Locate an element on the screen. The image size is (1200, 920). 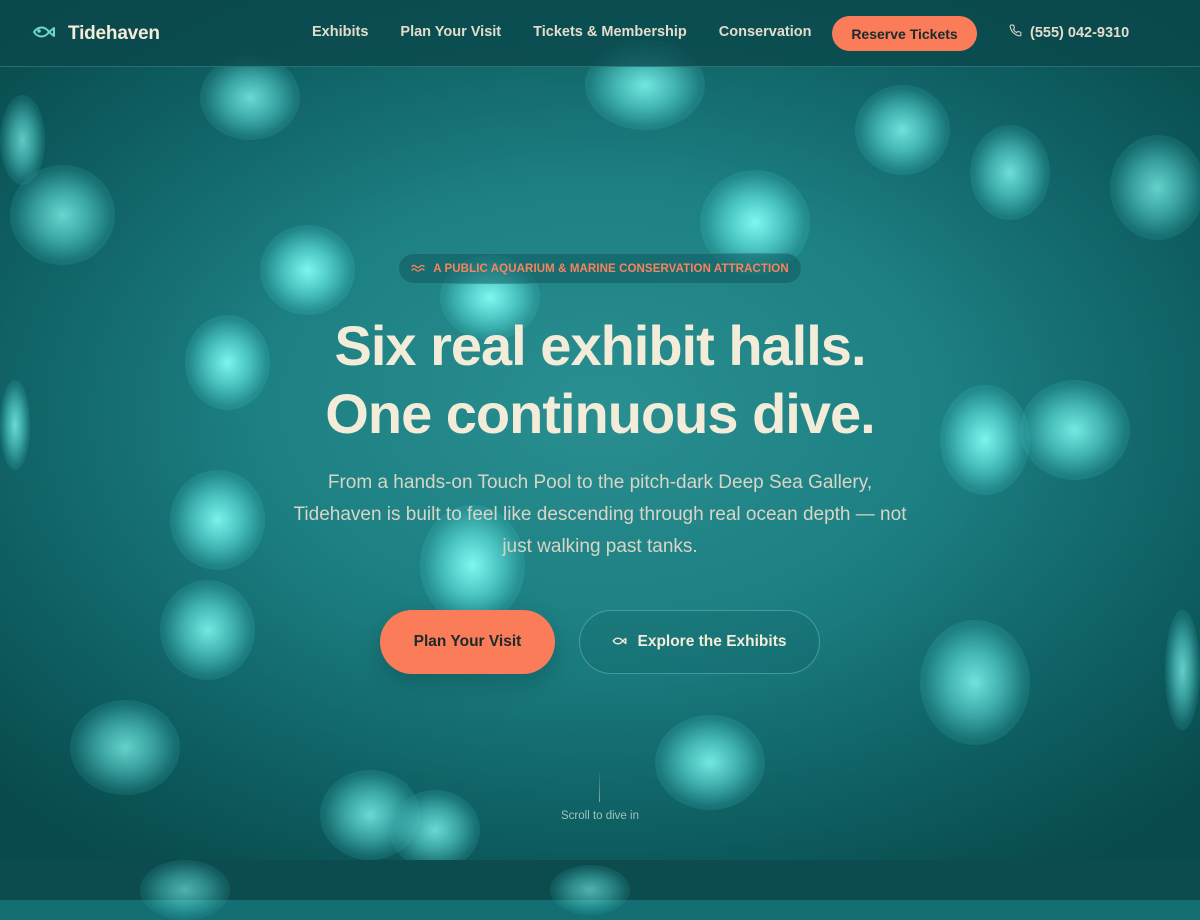
explore-exhibits-button: Explore the Exhibits is located at coordinates (699, 642).